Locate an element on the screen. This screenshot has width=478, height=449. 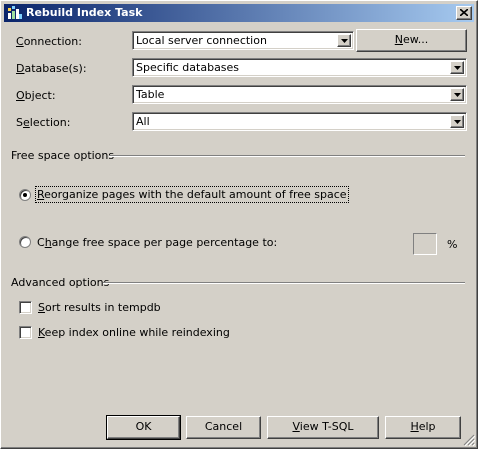
help-rest: elp is located at coordinates (427, 426).